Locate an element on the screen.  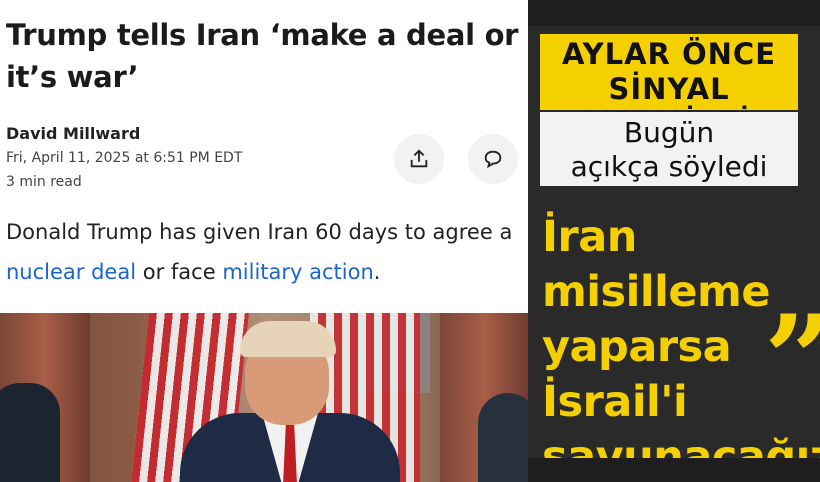
speaker-hair is located at coordinates (288, 339).